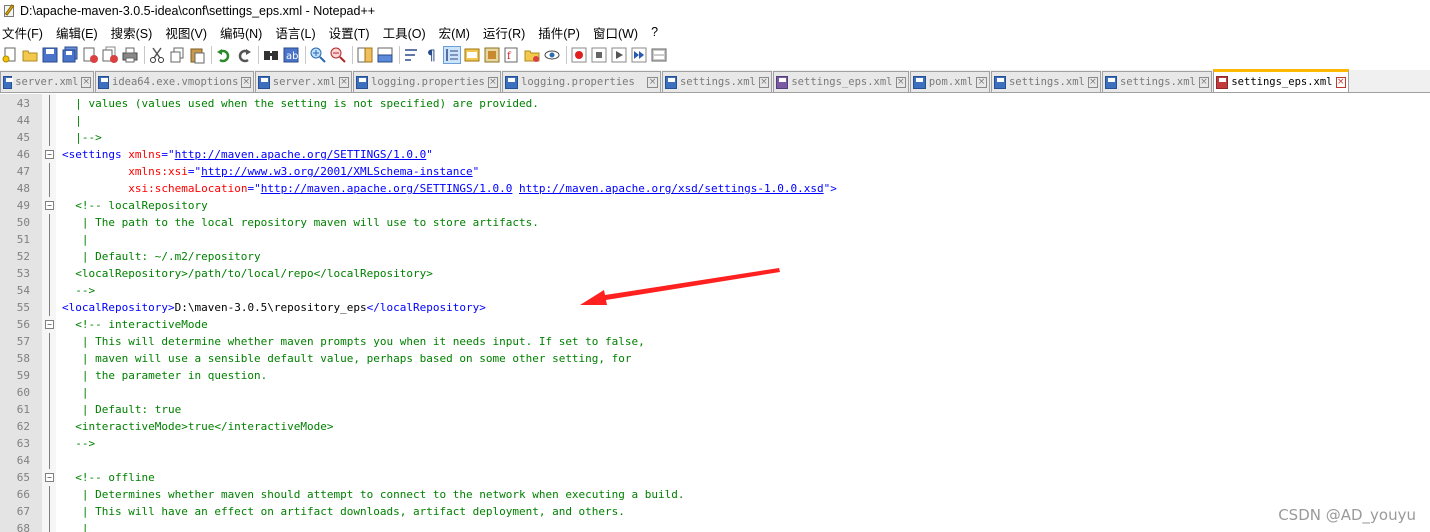 The width and height of the screenshot is (1430, 532). I want to click on annotation-arrow, so click(680, 286).